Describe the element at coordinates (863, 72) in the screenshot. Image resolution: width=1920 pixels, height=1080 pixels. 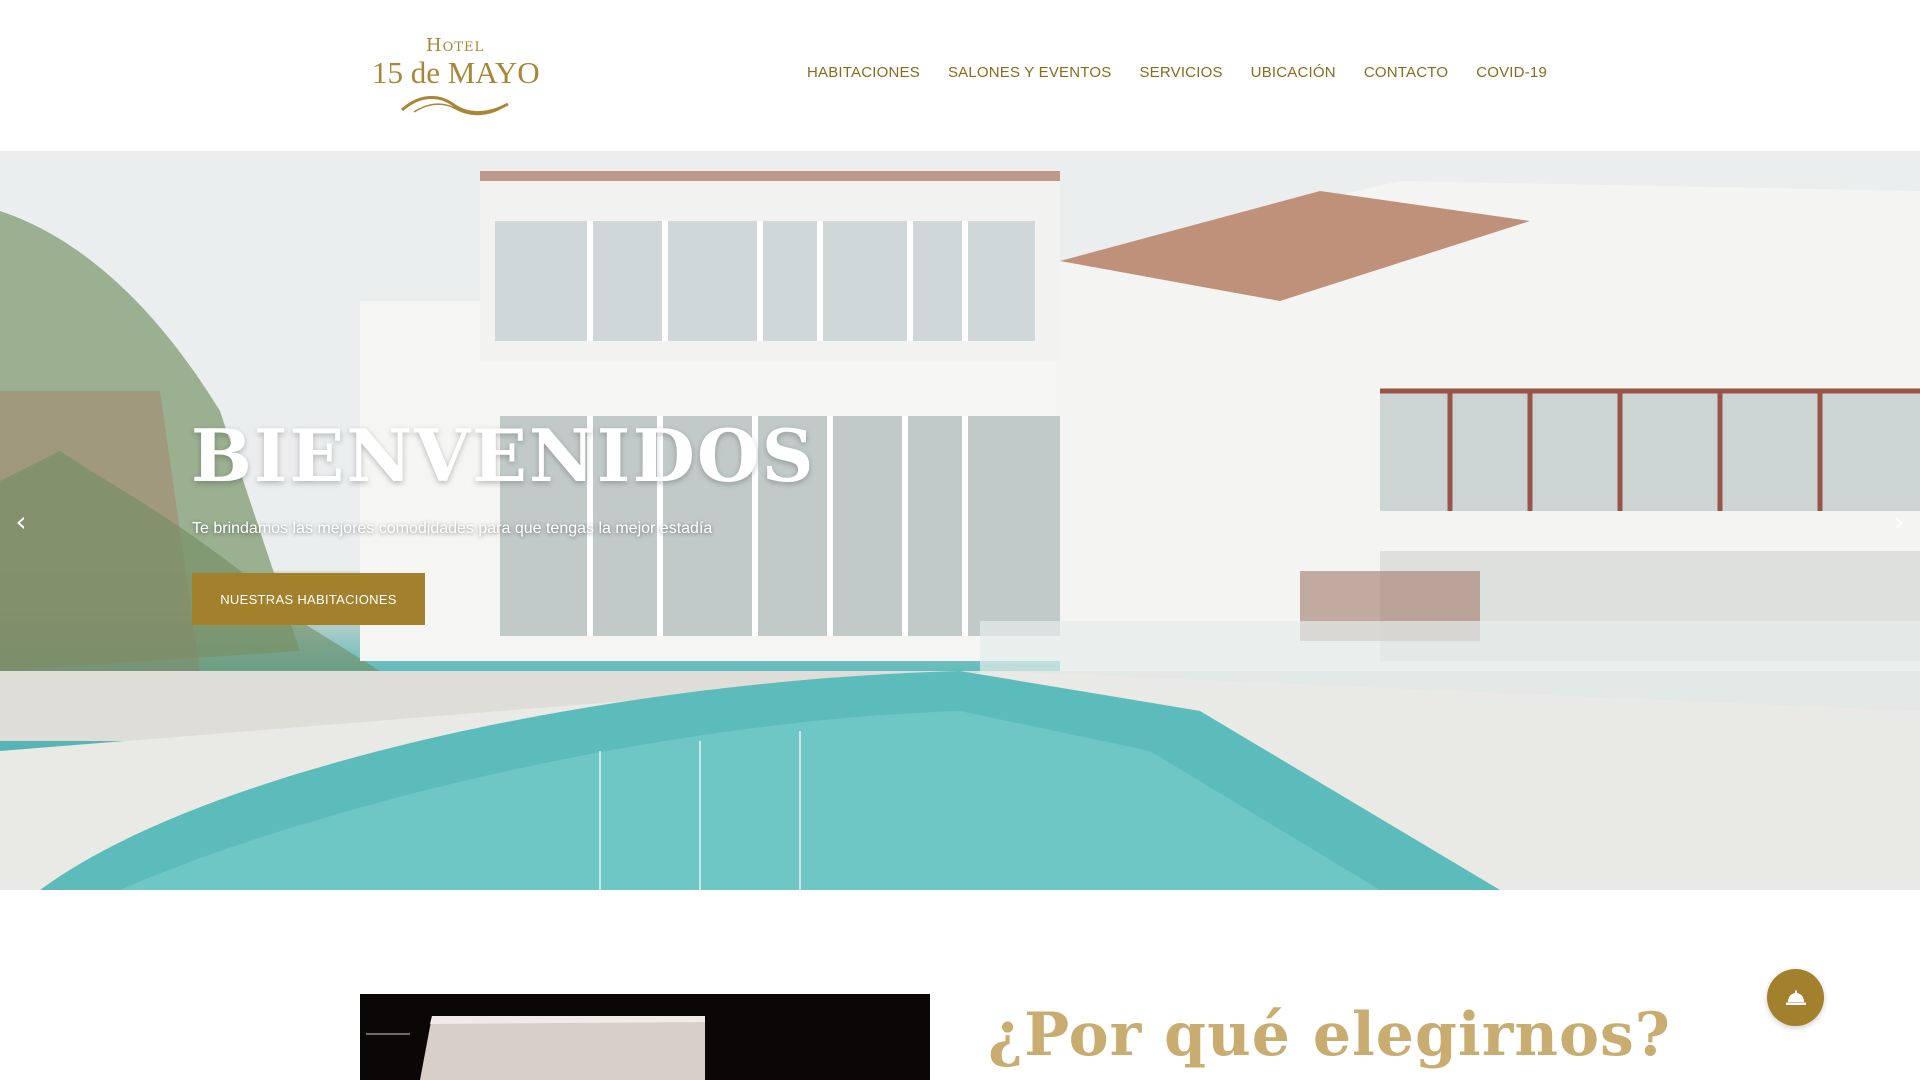
I see `nav-item-habitaciones: HABITACIONES` at that location.